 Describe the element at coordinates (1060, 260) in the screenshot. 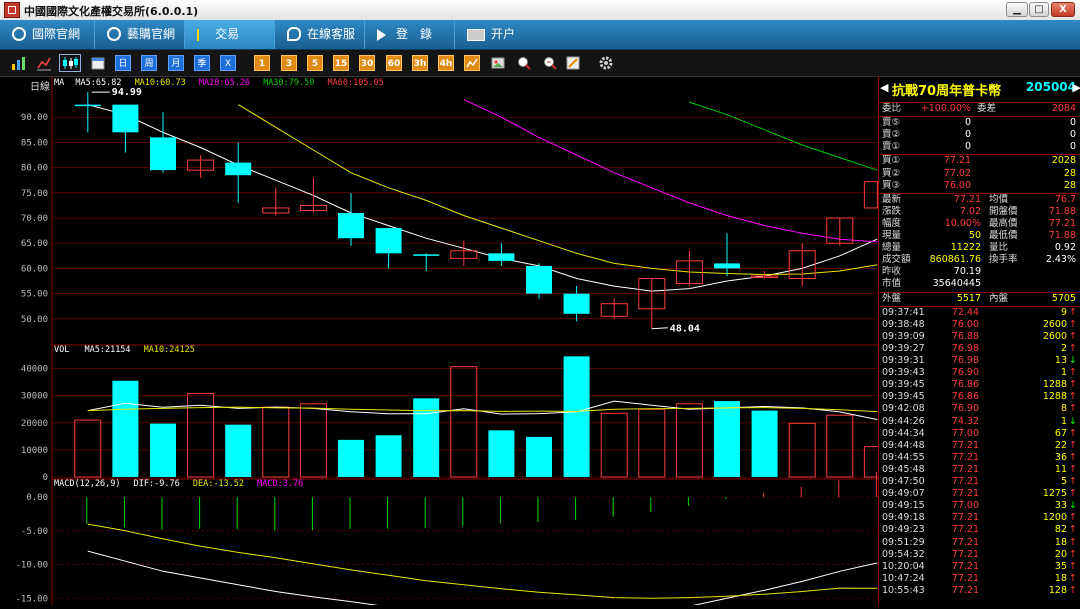

I see `stat-value-2: 2.43%` at that location.